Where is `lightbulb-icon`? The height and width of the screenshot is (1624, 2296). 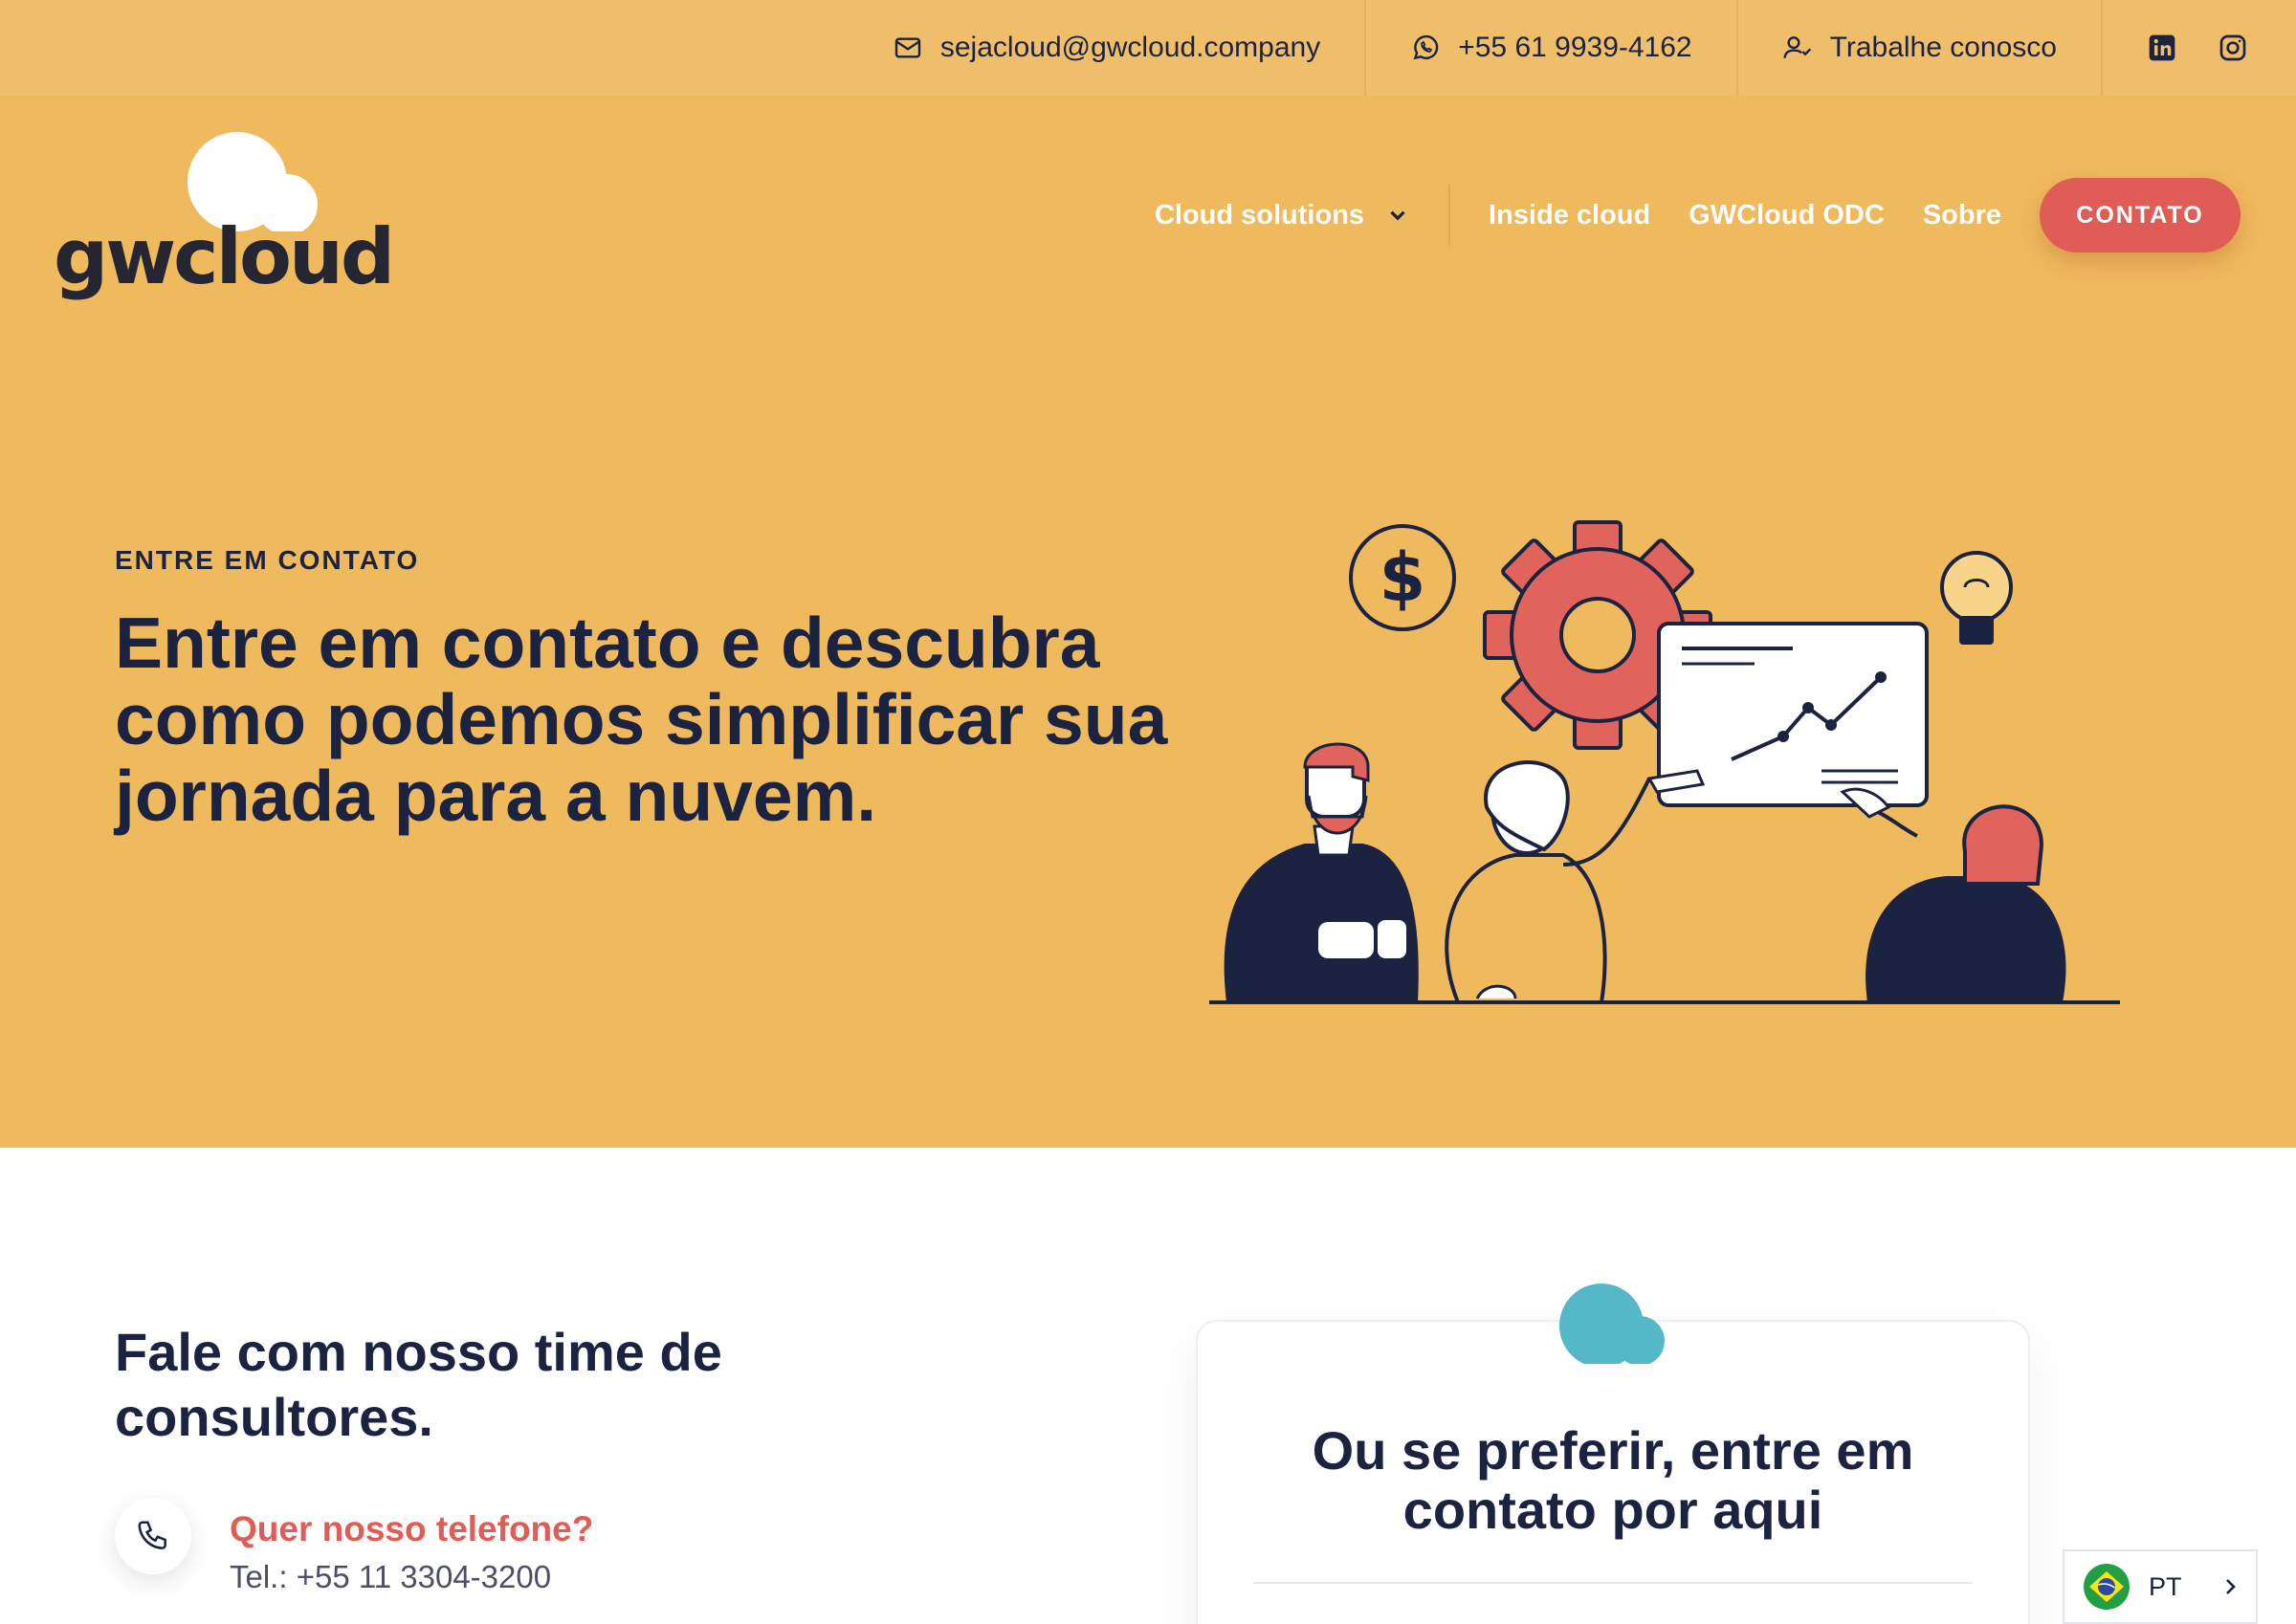
lightbulb-icon is located at coordinates (1976, 598).